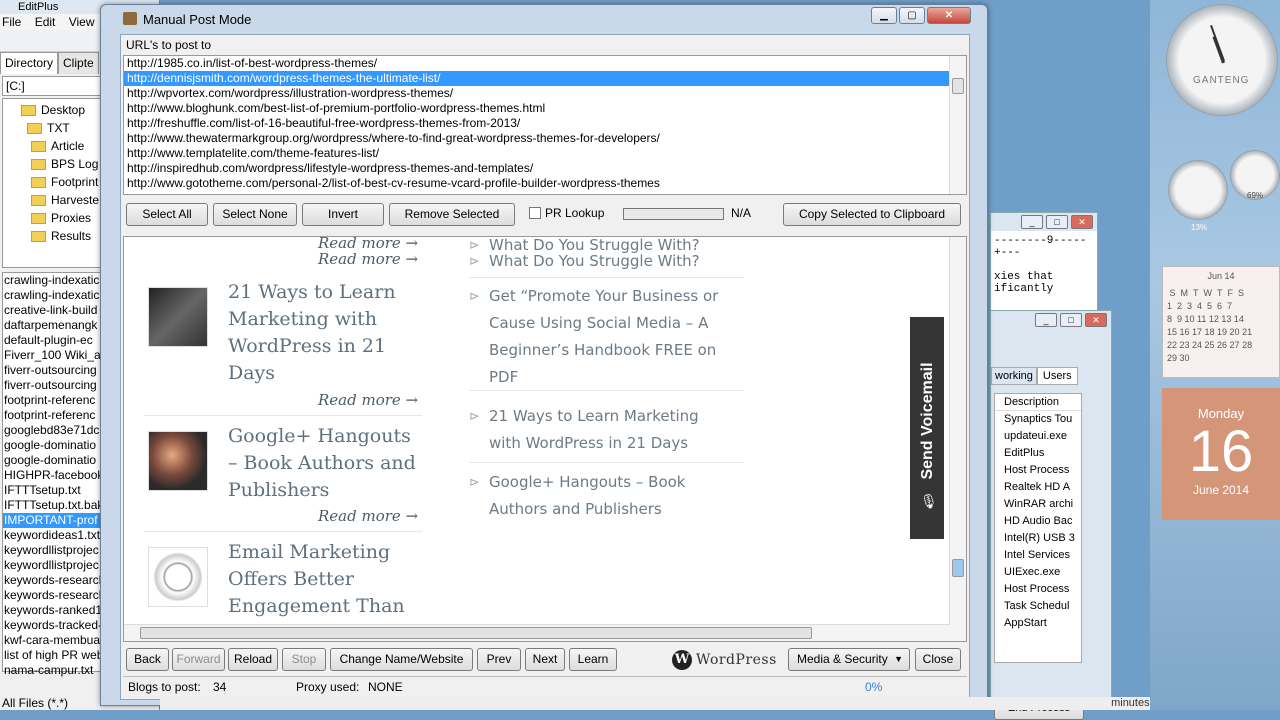 This screenshot has height=720, width=1280. I want to click on back-button: Back, so click(147, 659).